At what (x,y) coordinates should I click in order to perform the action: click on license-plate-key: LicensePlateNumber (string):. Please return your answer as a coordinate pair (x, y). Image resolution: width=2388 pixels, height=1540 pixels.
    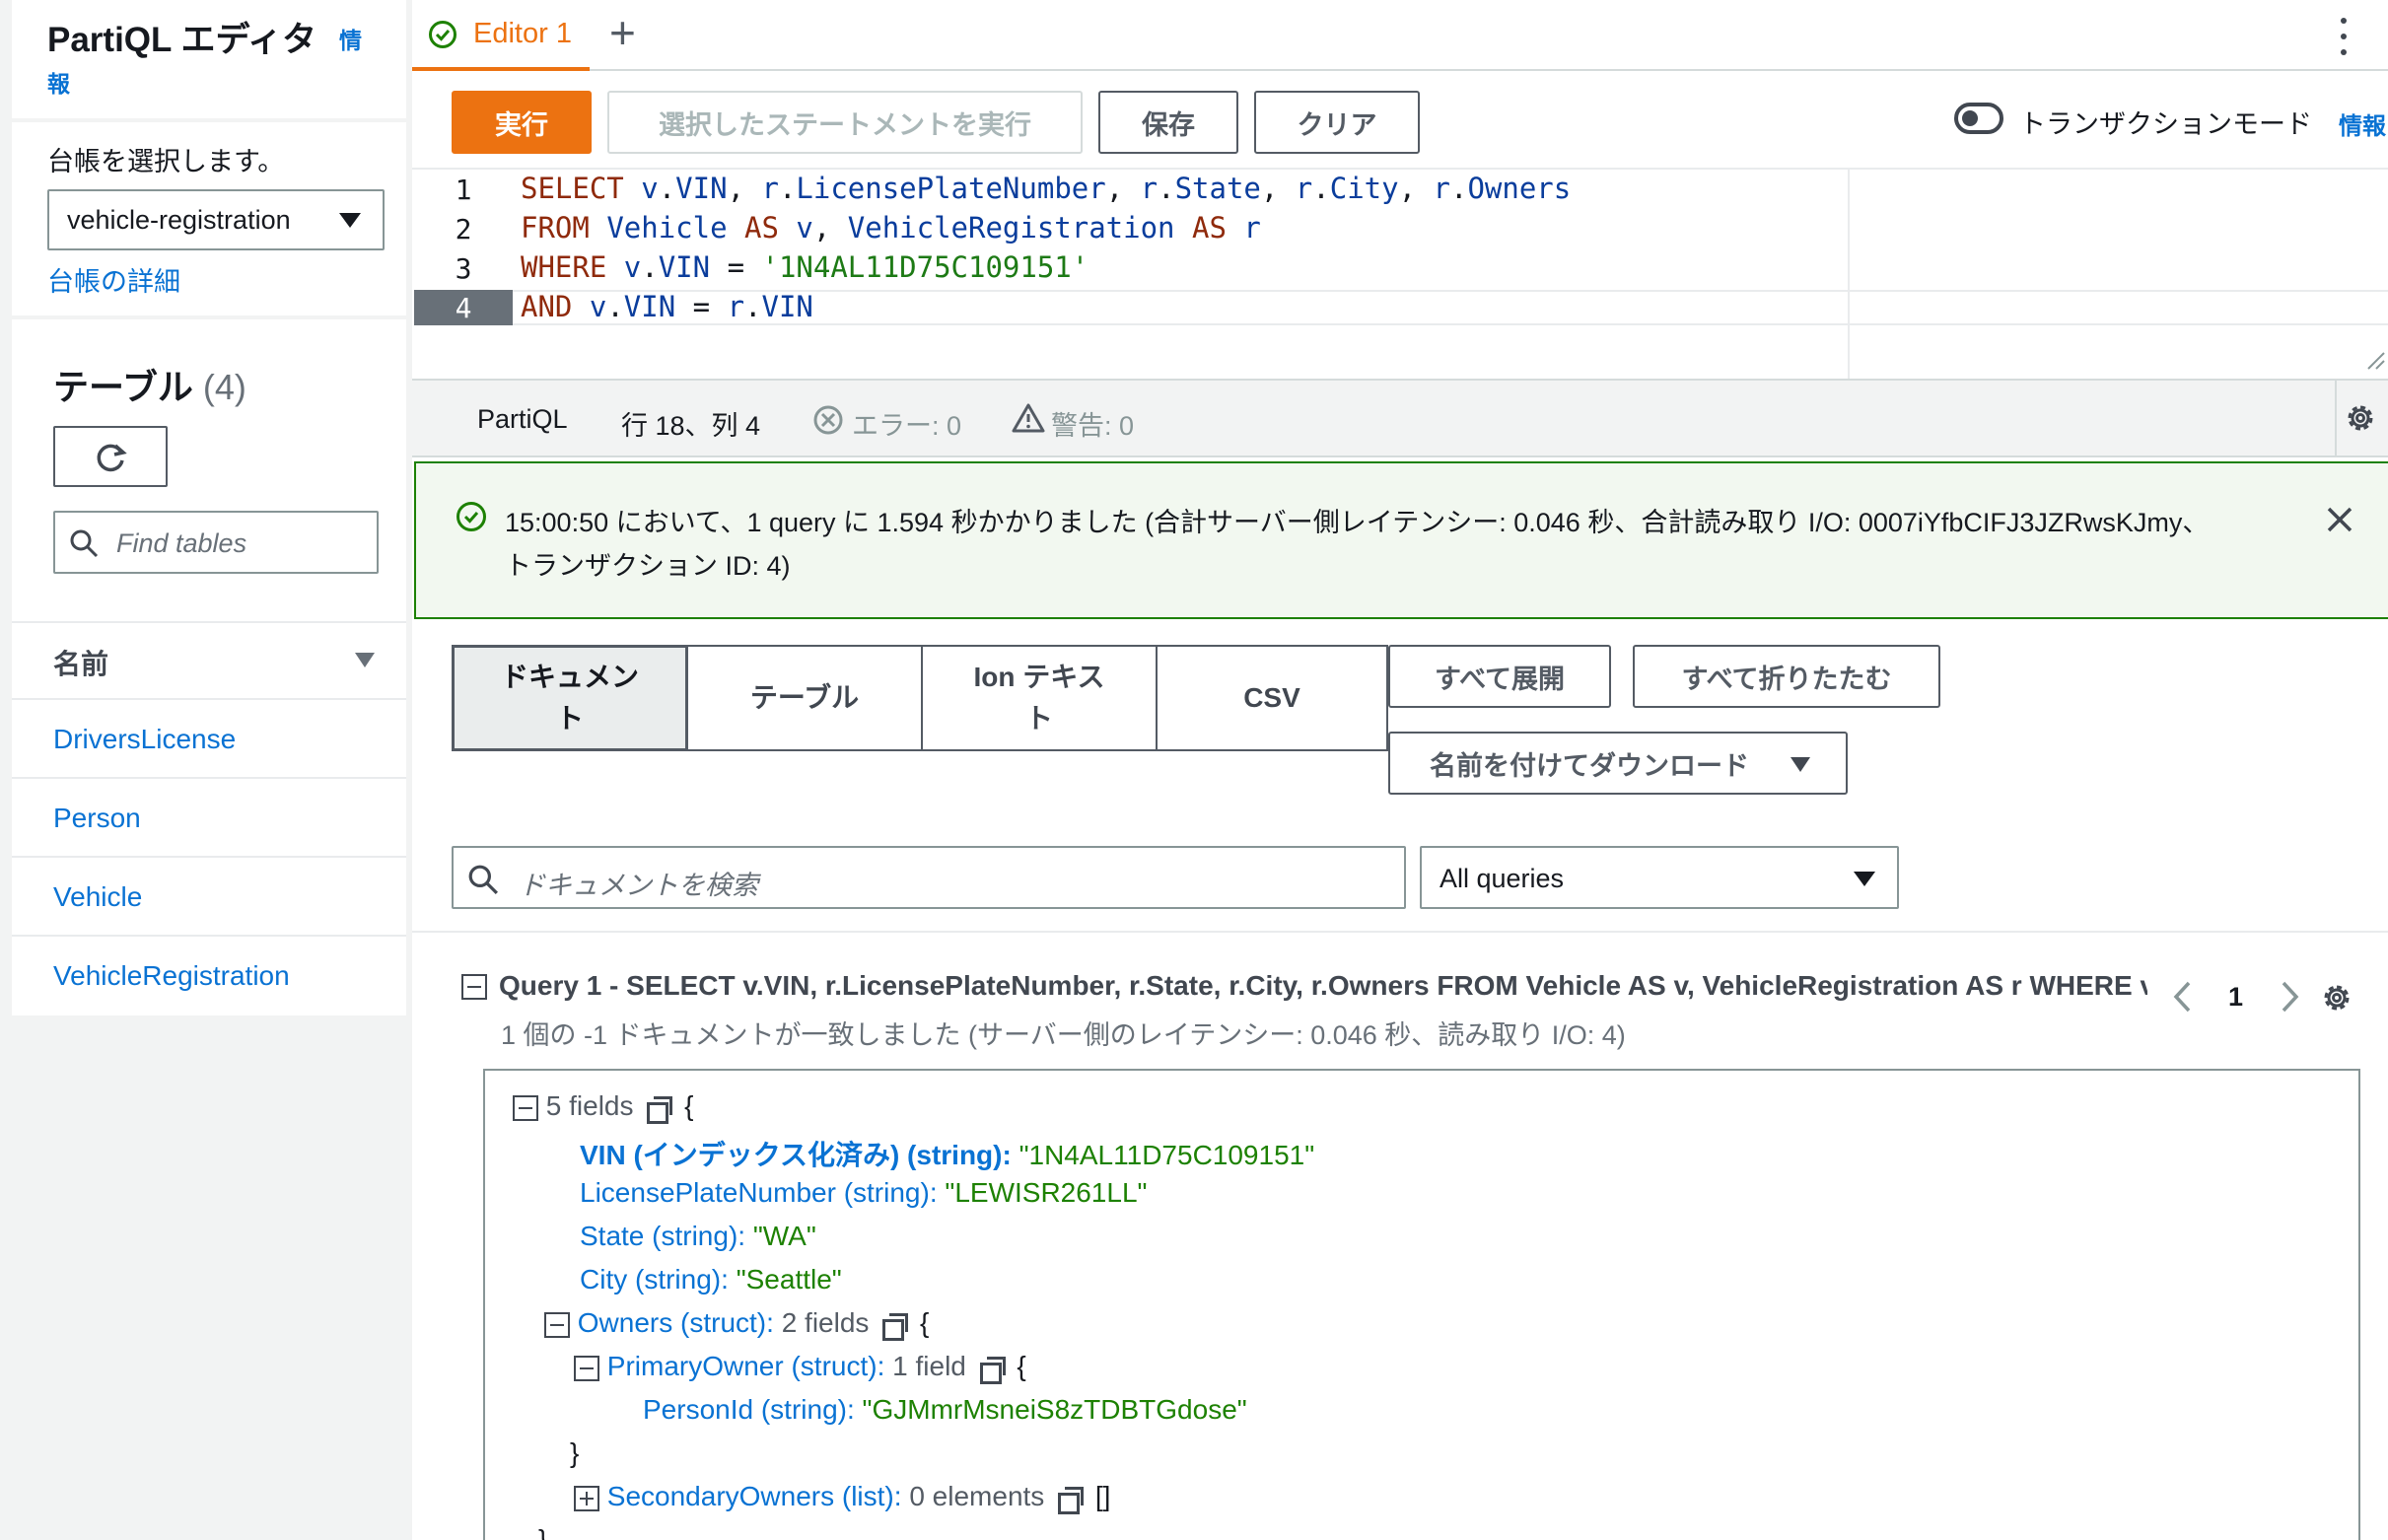
    Looking at the image, I should click on (759, 1192).